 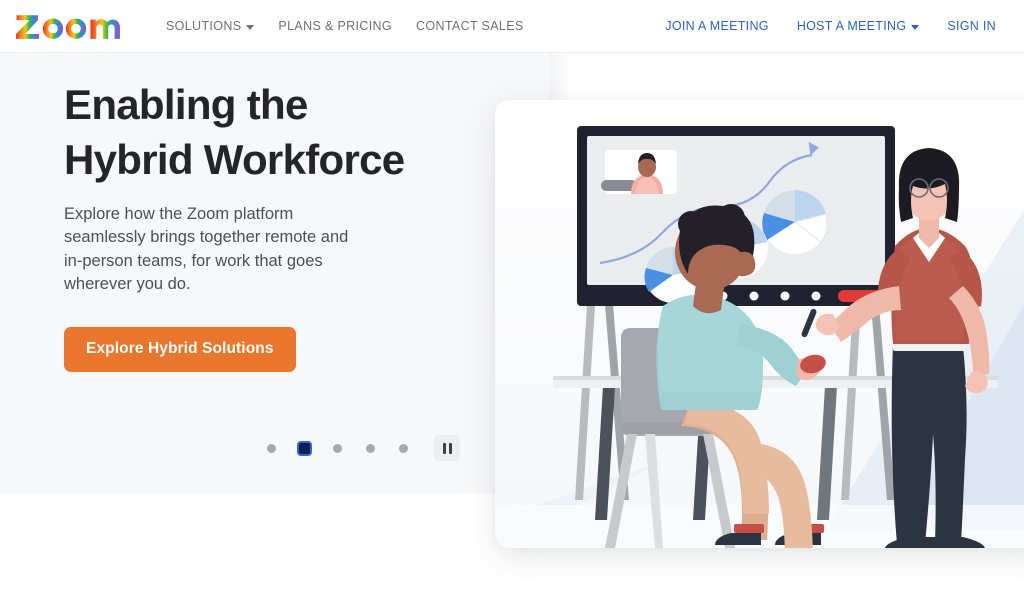 I want to click on nav-item-contact-sales: CONTACT SALES, so click(x=470, y=26).